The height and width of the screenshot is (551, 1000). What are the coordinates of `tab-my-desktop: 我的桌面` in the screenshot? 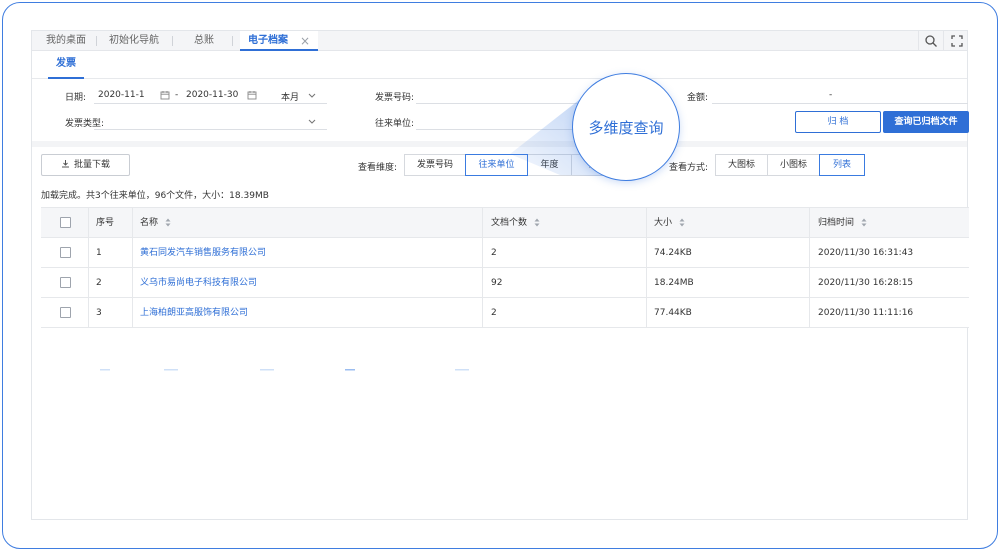 It's located at (66, 41).